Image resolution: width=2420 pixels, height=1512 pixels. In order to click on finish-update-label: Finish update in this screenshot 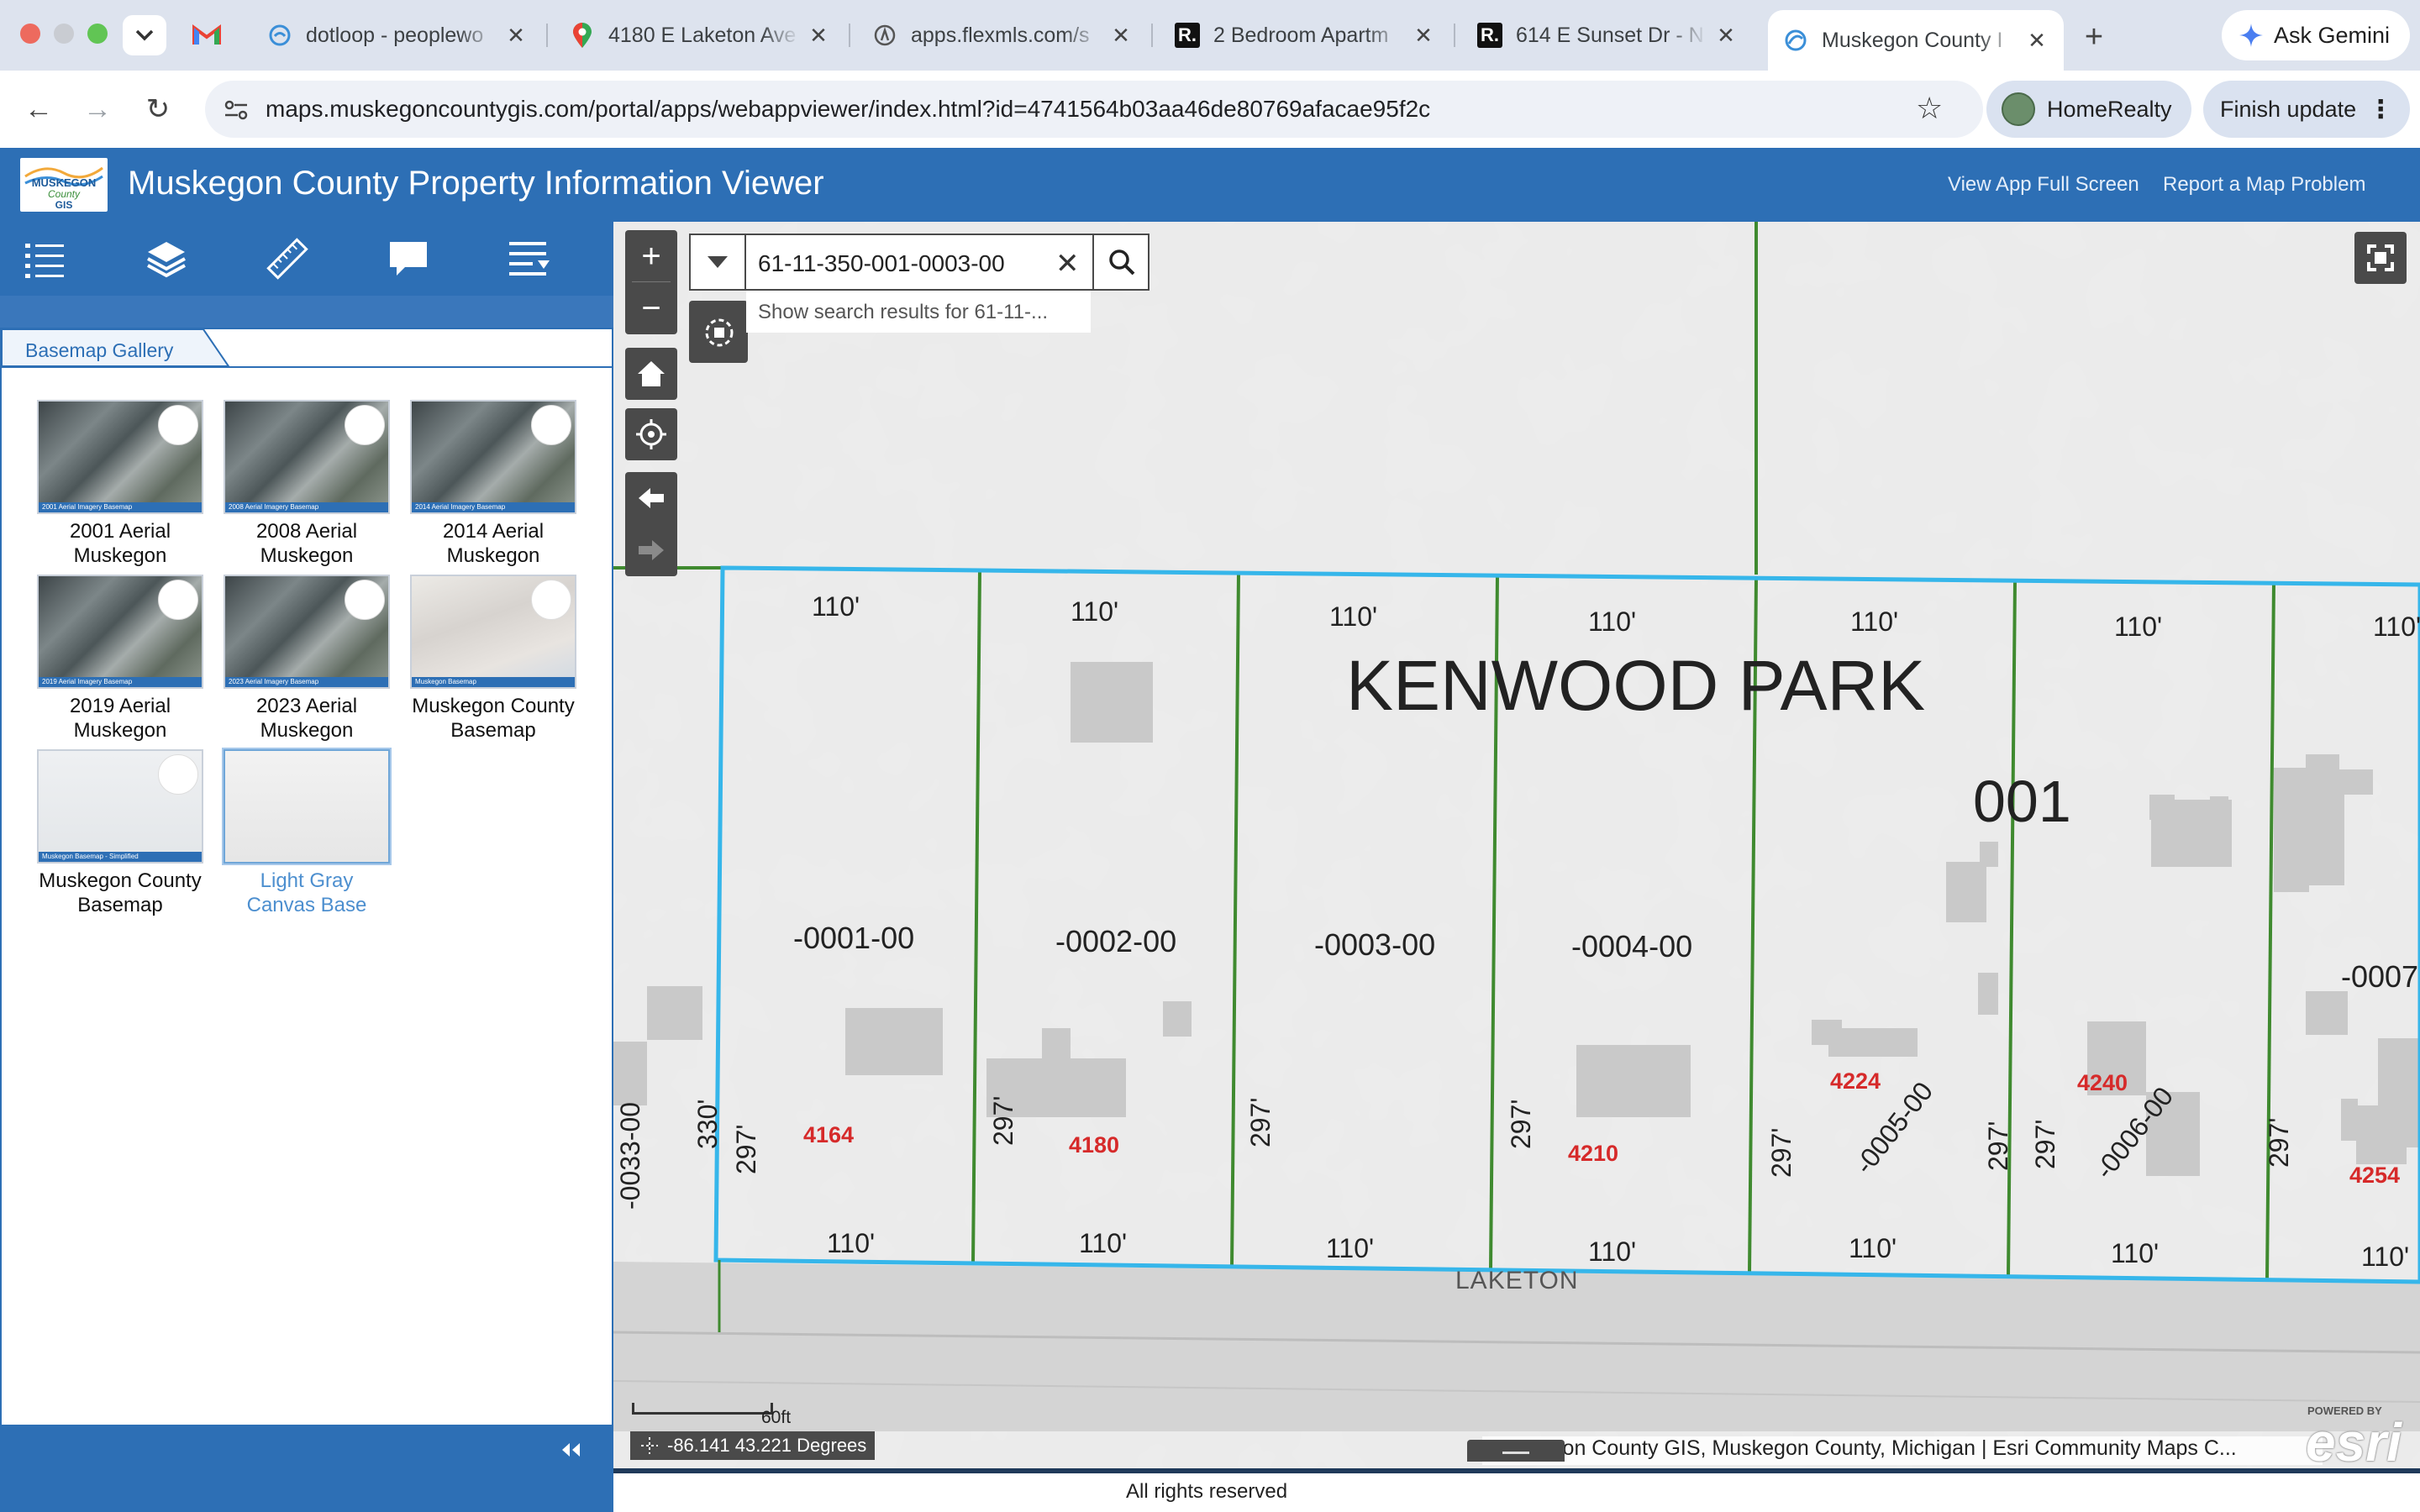, I will do `click(2288, 109)`.